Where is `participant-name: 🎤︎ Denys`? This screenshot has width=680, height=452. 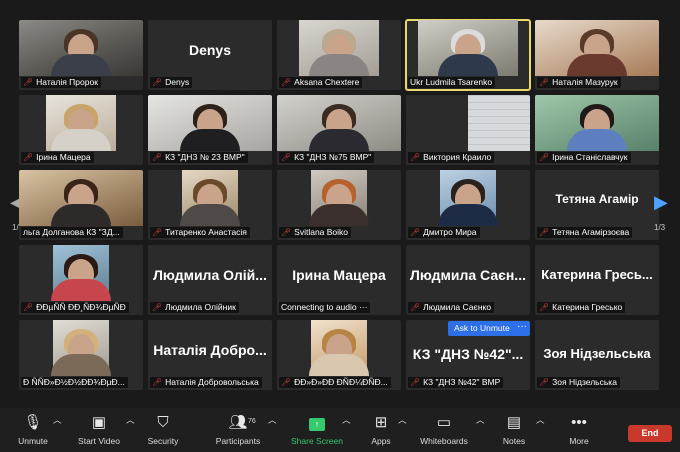
participant-name: 🎤︎ Denys is located at coordinates (171, 82).